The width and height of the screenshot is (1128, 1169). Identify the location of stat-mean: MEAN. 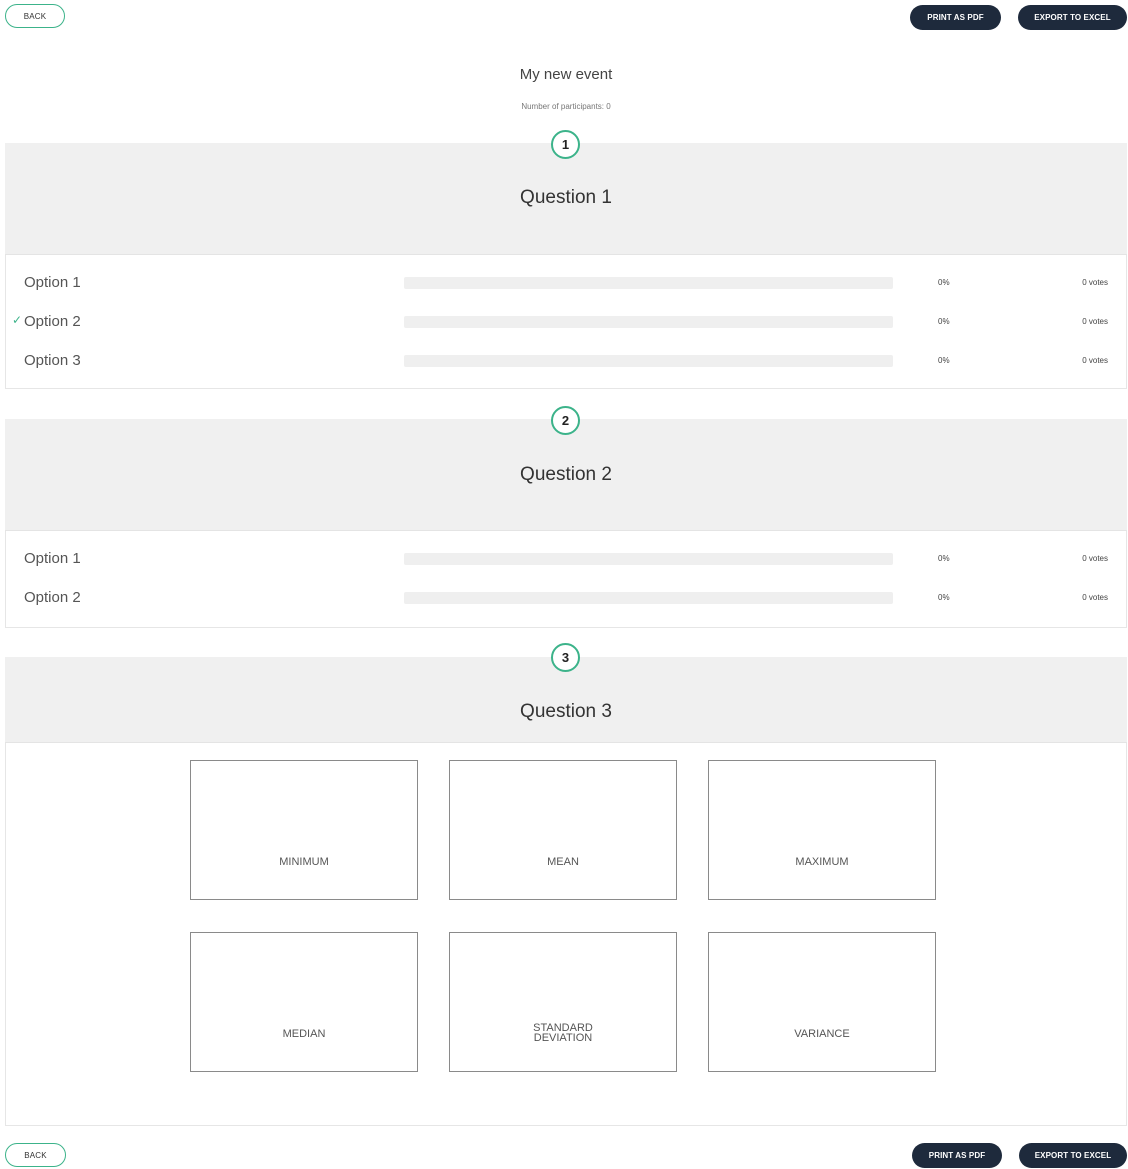
(563, 830).